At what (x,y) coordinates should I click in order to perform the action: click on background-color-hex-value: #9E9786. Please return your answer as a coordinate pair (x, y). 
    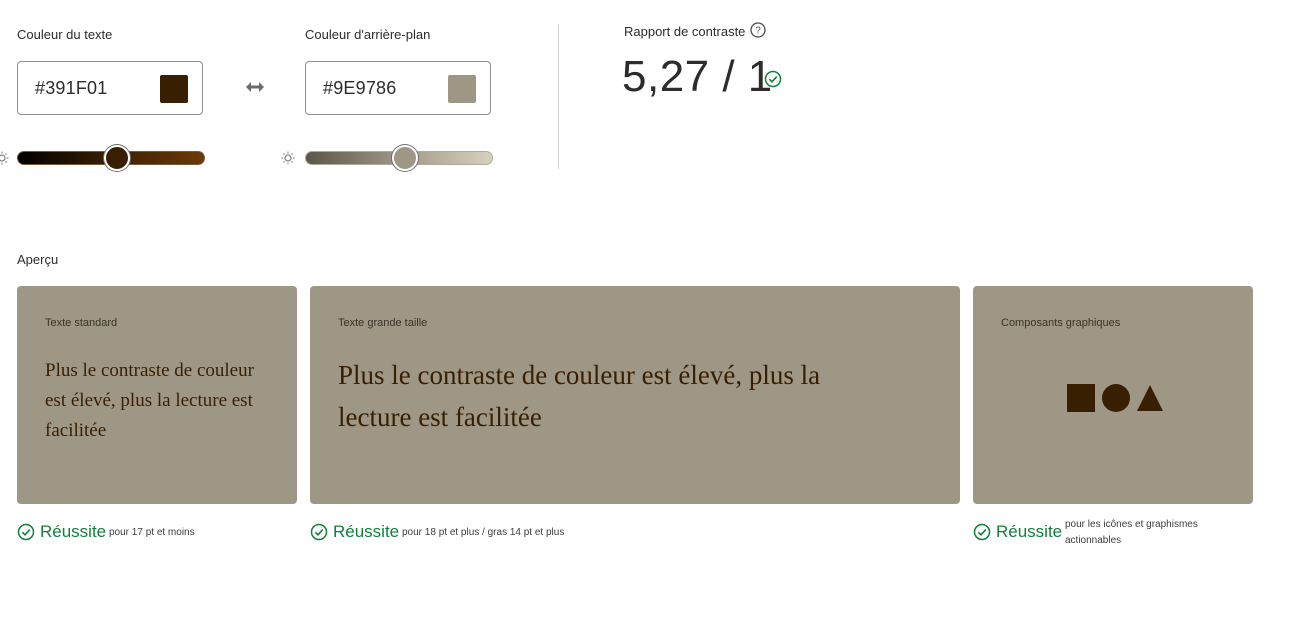
    Looking at the image, I should click on (359, 88).